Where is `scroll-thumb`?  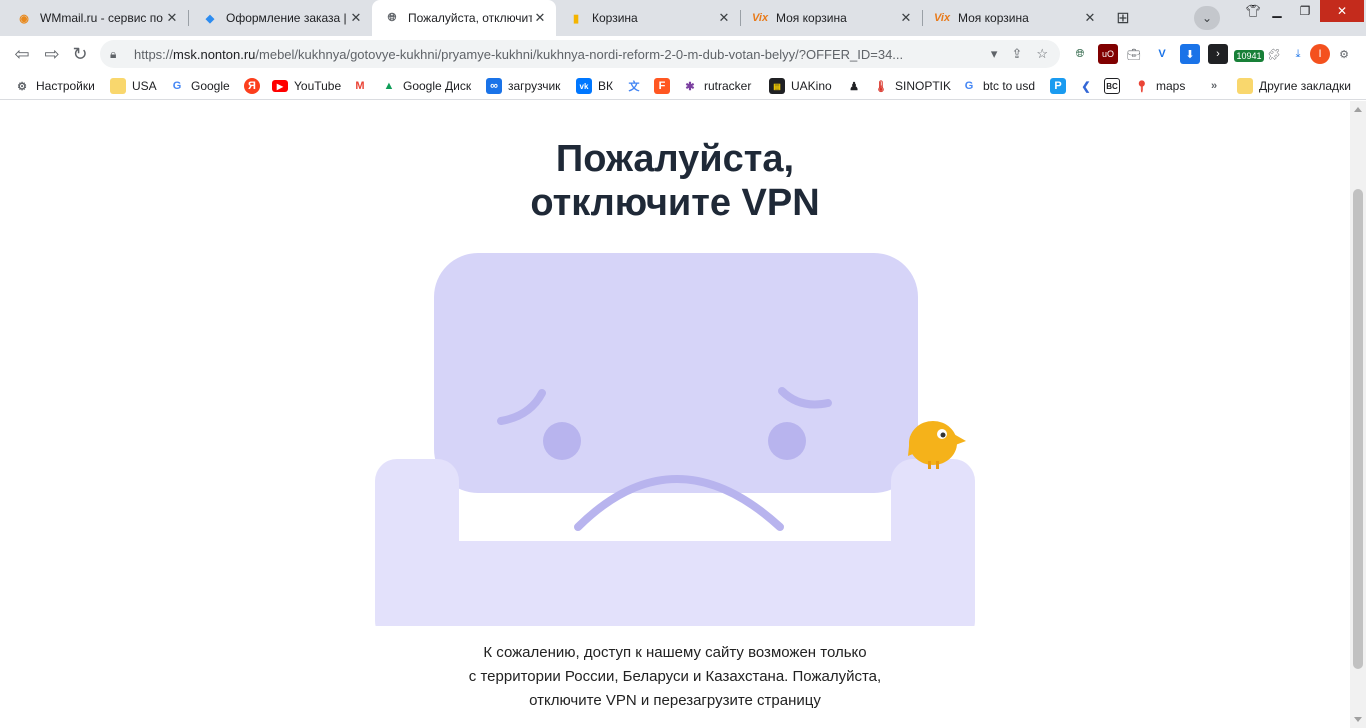
scroll-thumb is located at coordinates (1358, 429).